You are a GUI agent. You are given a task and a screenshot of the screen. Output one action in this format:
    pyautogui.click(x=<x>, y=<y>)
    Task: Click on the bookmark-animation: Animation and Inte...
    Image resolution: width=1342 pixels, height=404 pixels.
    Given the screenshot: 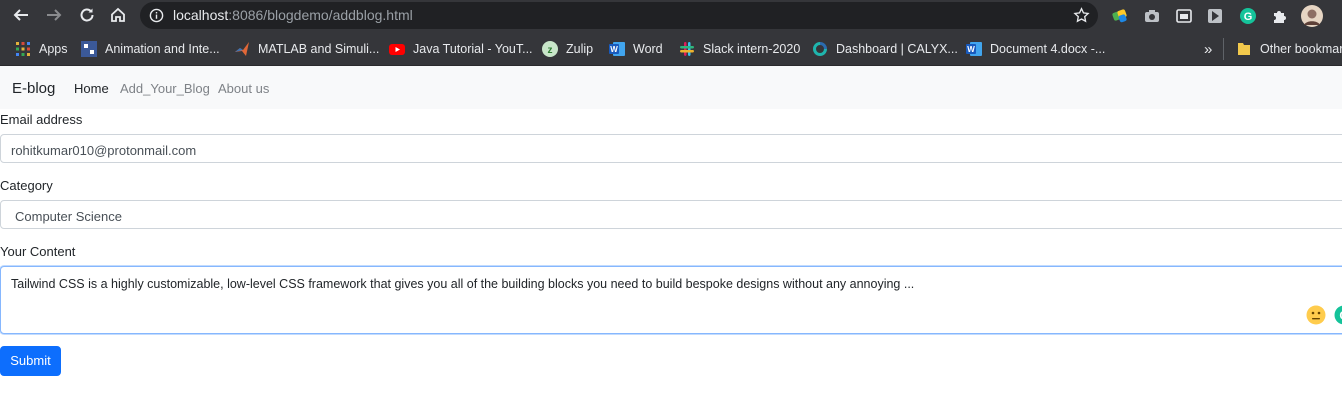 What is the action you would take?
    pyautogui.click(x=150, y=49)
    